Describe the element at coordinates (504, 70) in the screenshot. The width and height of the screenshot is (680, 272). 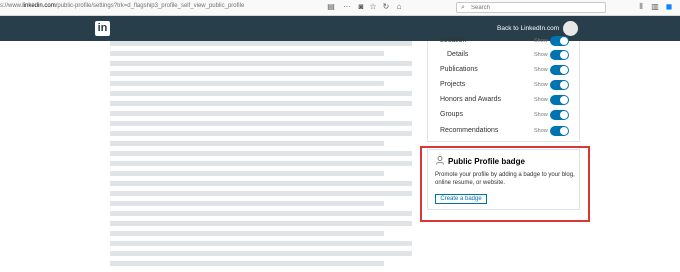
I see `setting-row-publications: Publications Show` at that location.